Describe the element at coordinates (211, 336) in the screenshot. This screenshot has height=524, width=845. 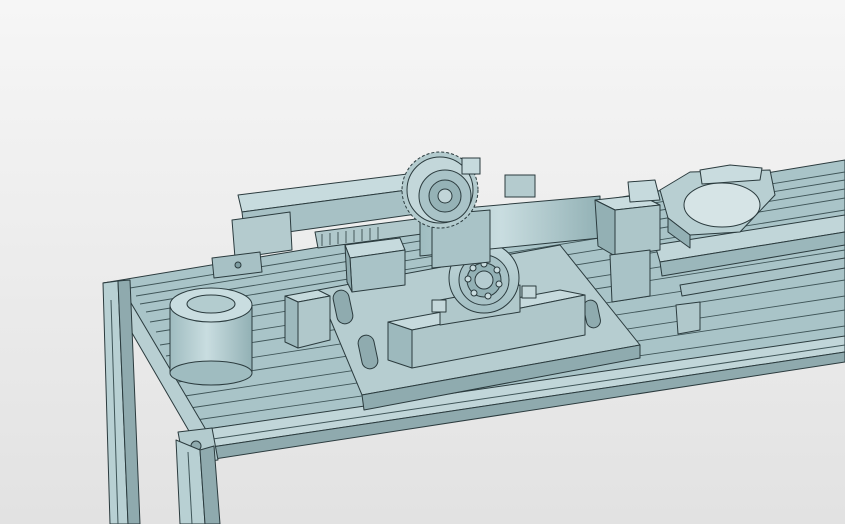
I see `cylinder-block` at that location.